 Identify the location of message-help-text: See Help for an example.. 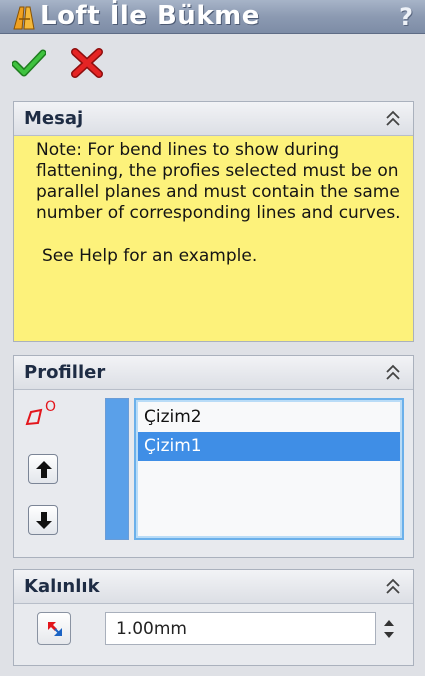
(150, 256).